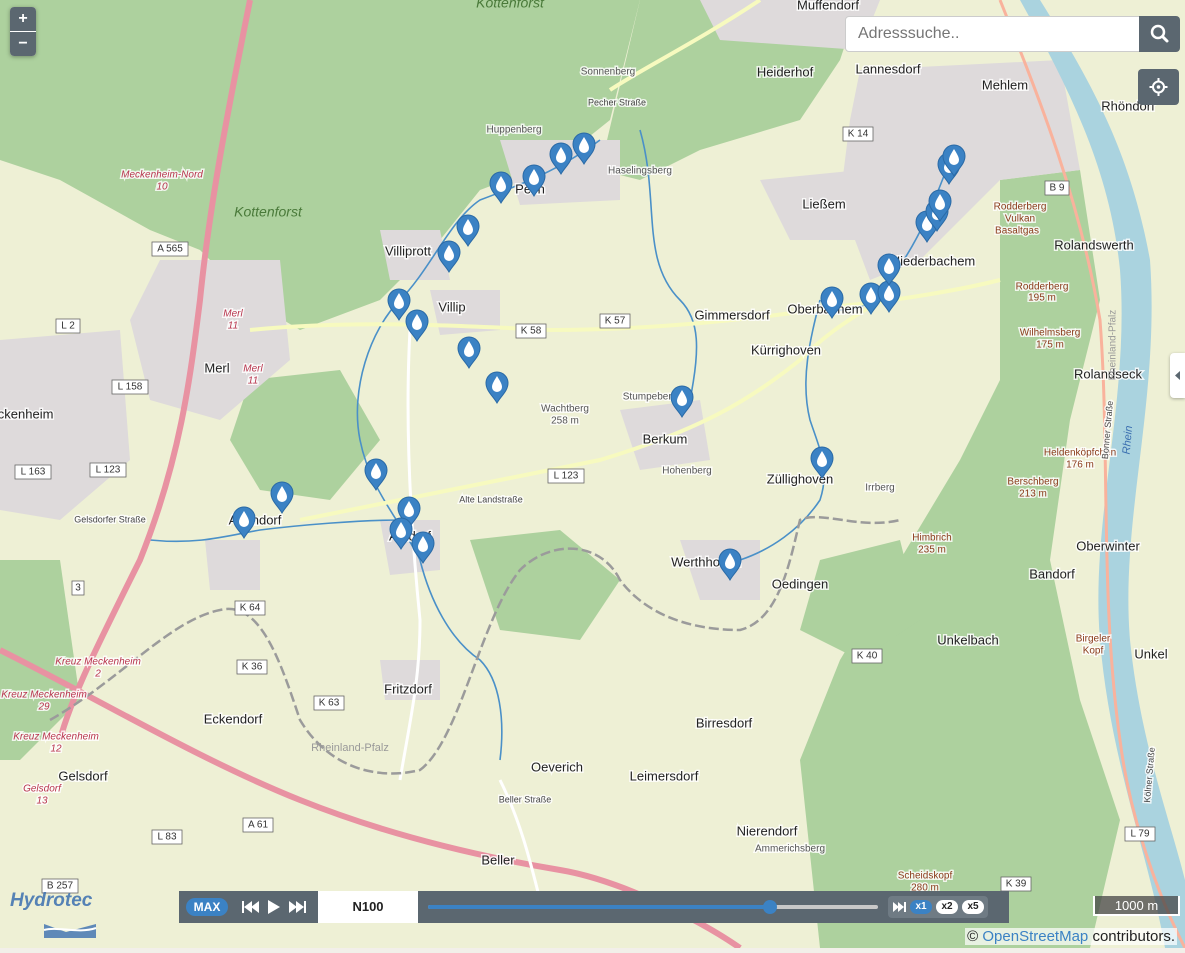 This screenshot has width=1185, height=953. What do you see at coordinates (1094, 244) in the screenshot?
I see `place-label-22: Rolandswerth` at bounding box center [1094, 244].